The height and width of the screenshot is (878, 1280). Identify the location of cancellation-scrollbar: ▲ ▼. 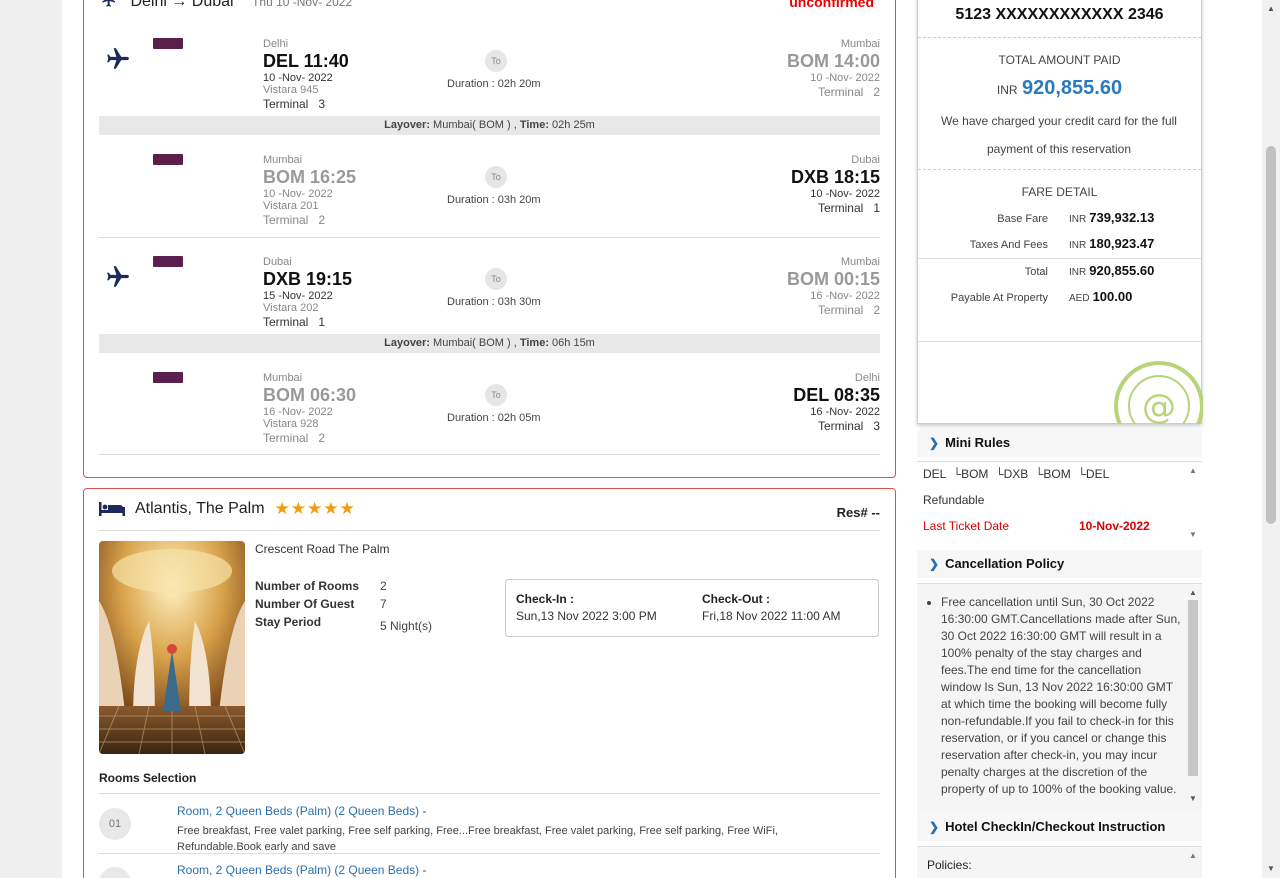
(1193, 698).